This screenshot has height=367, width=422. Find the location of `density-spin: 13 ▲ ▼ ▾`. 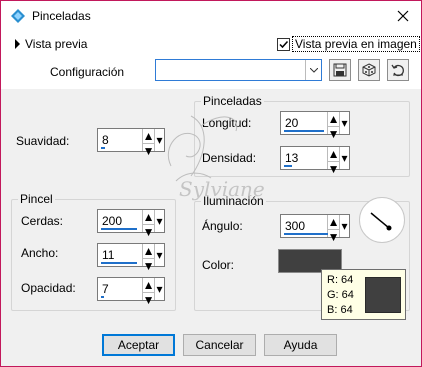

density-spin: 13 ▲ ▼ ▾ is located at coordinates (315, 161).